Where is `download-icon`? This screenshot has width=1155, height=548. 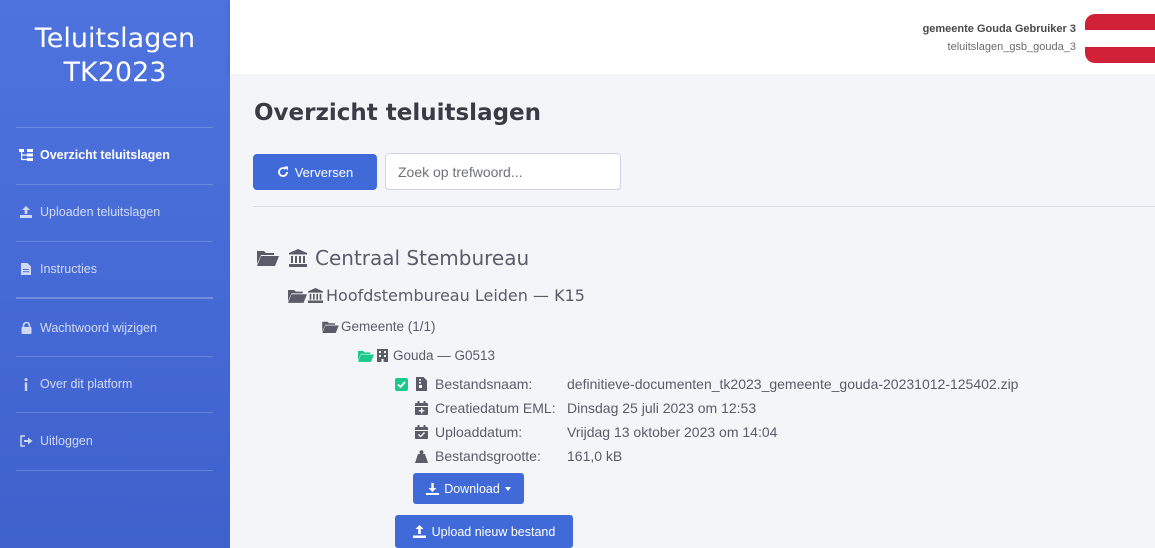
download-icon is located at coordinates (433, 488).